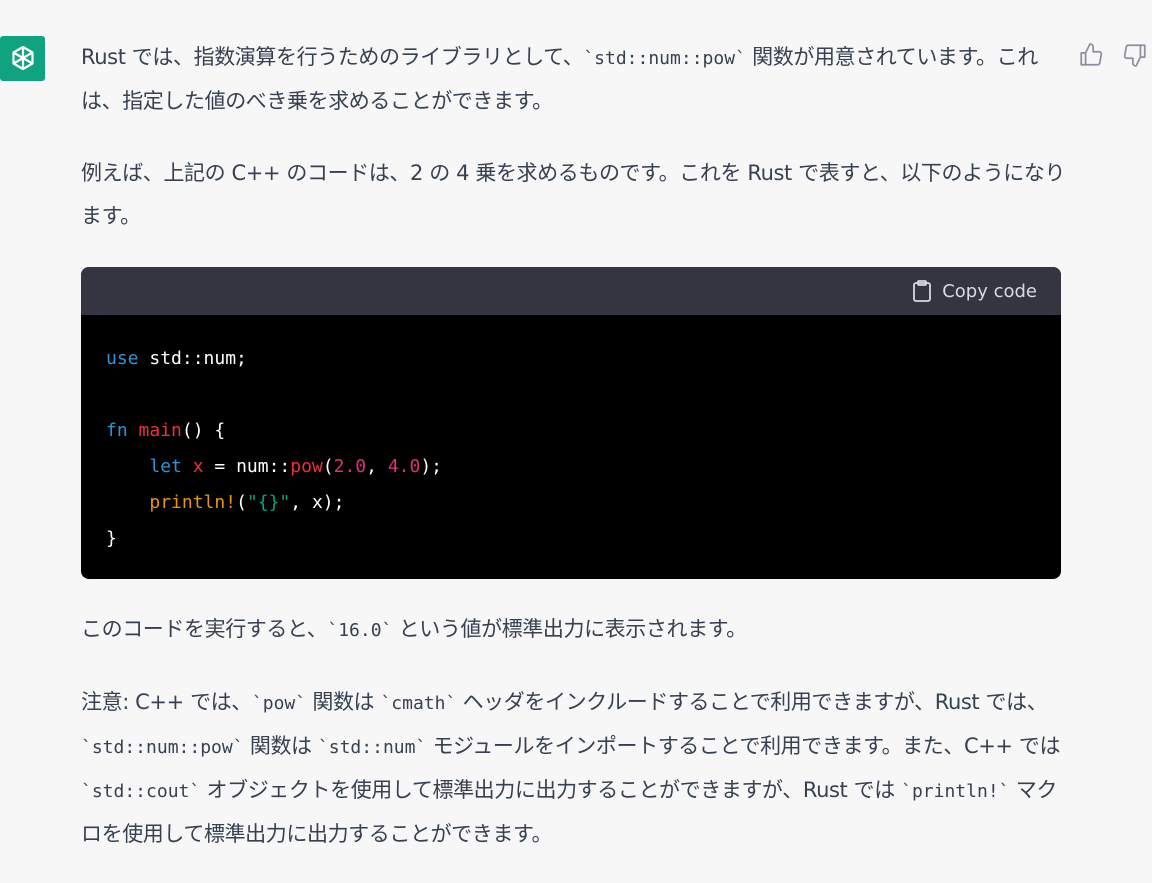 The width and height of the screenshot is (1152, 883). What do you see at coordinates (279, 703) in the screenshot?
I see `inline-code: `pow`` at bounding box center [279, 703].